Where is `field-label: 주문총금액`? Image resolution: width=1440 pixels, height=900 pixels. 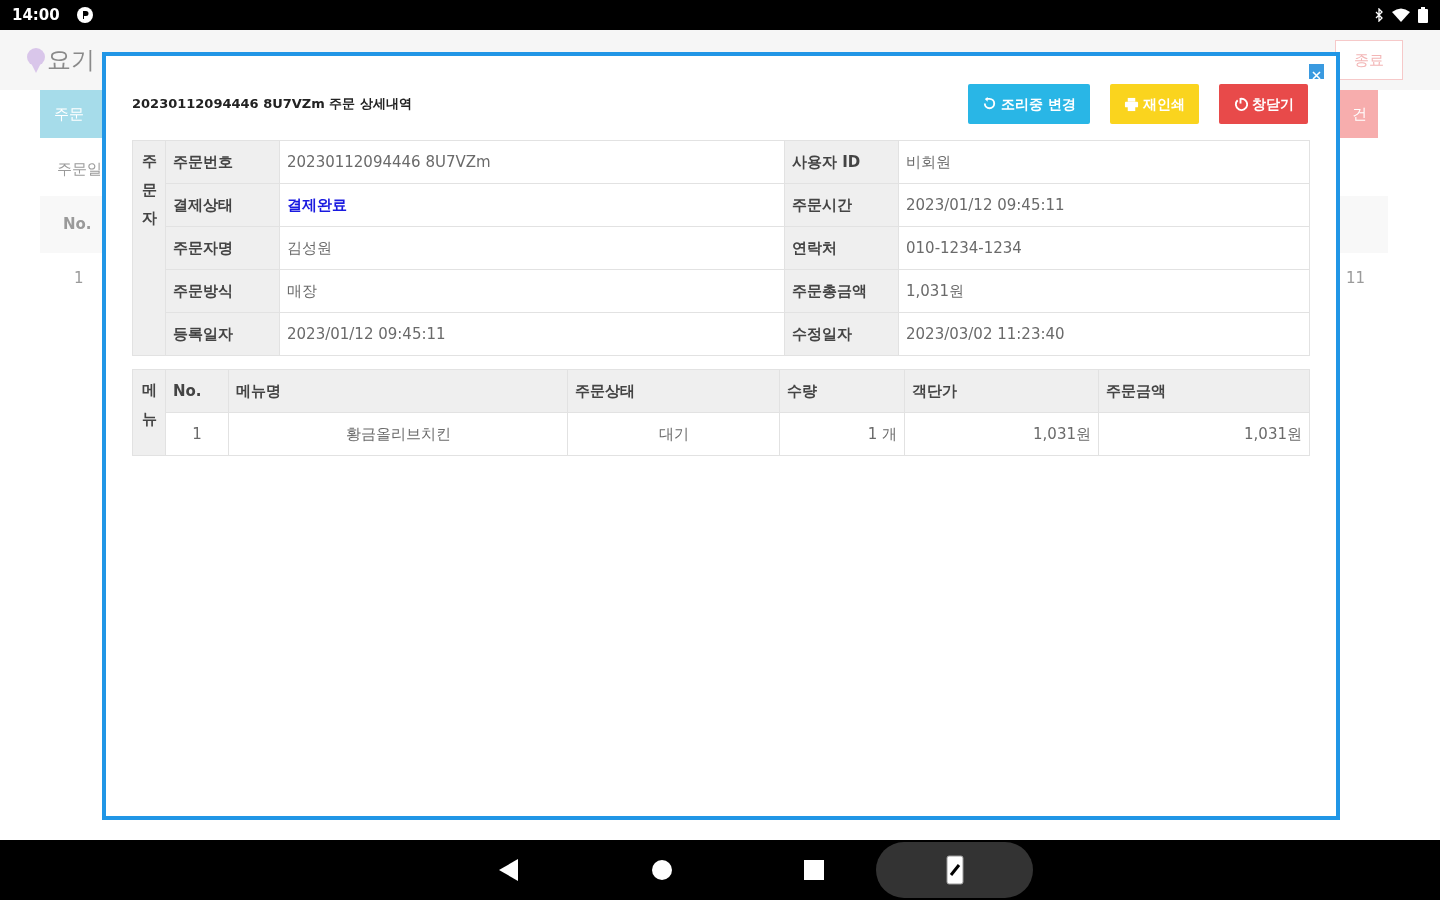 field-label: 주문총금액 is located at coordinates (841, 291).